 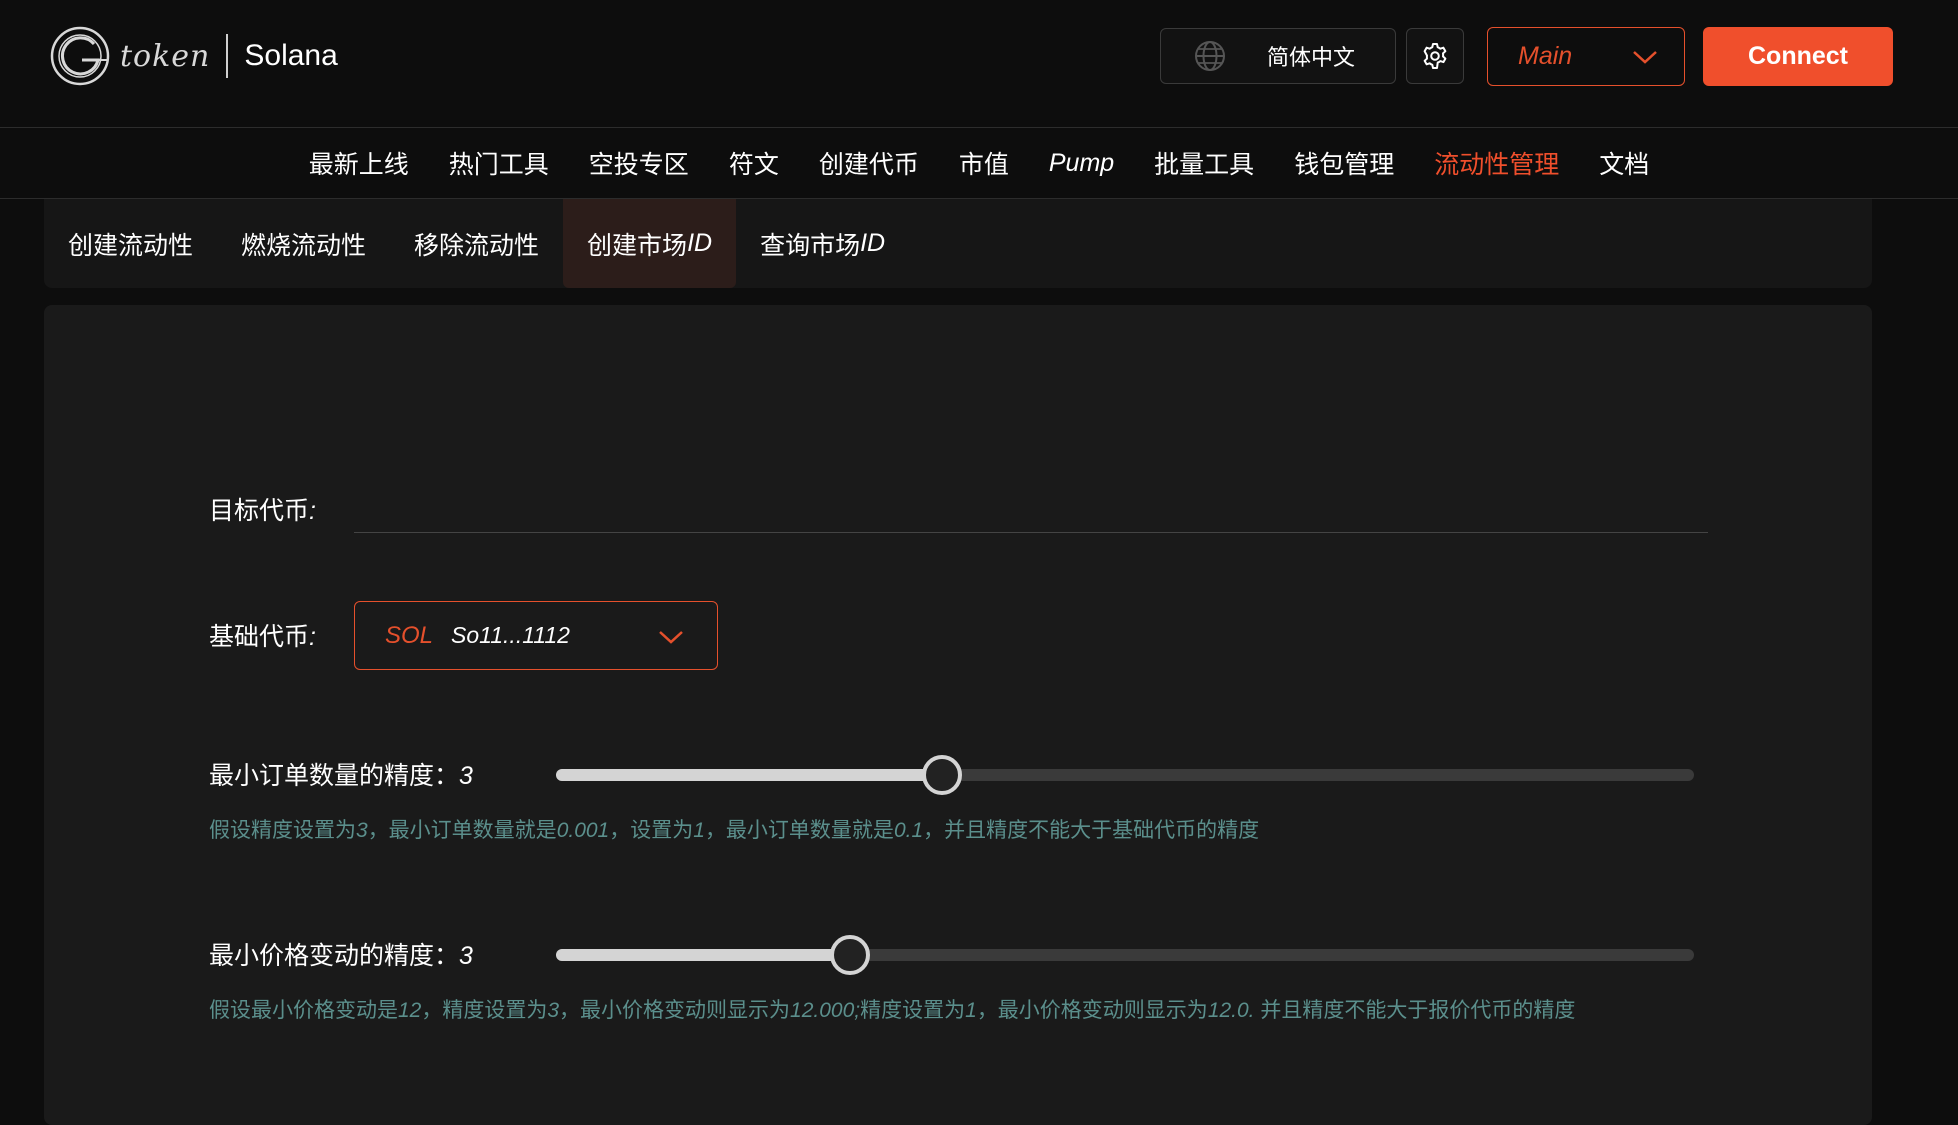 I want to click on target-token-label: 目标代币:, so click(x=262, y=509).